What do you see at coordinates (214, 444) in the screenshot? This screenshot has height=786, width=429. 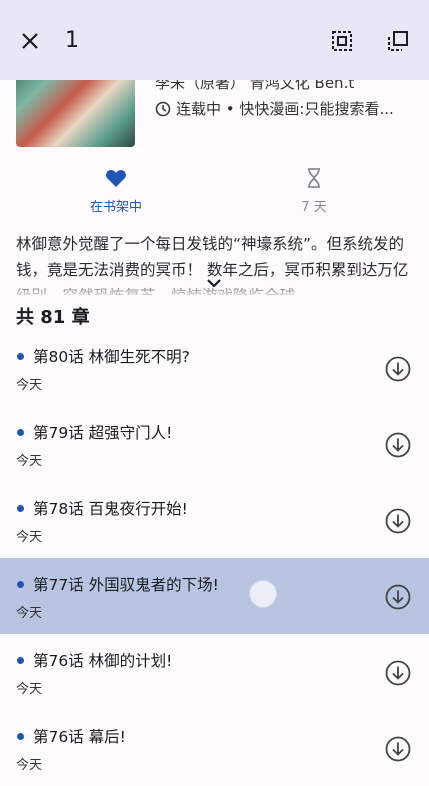 I see `chapter-row: 第79话 超强守门人! 今天` at bounding box center [214, 444].